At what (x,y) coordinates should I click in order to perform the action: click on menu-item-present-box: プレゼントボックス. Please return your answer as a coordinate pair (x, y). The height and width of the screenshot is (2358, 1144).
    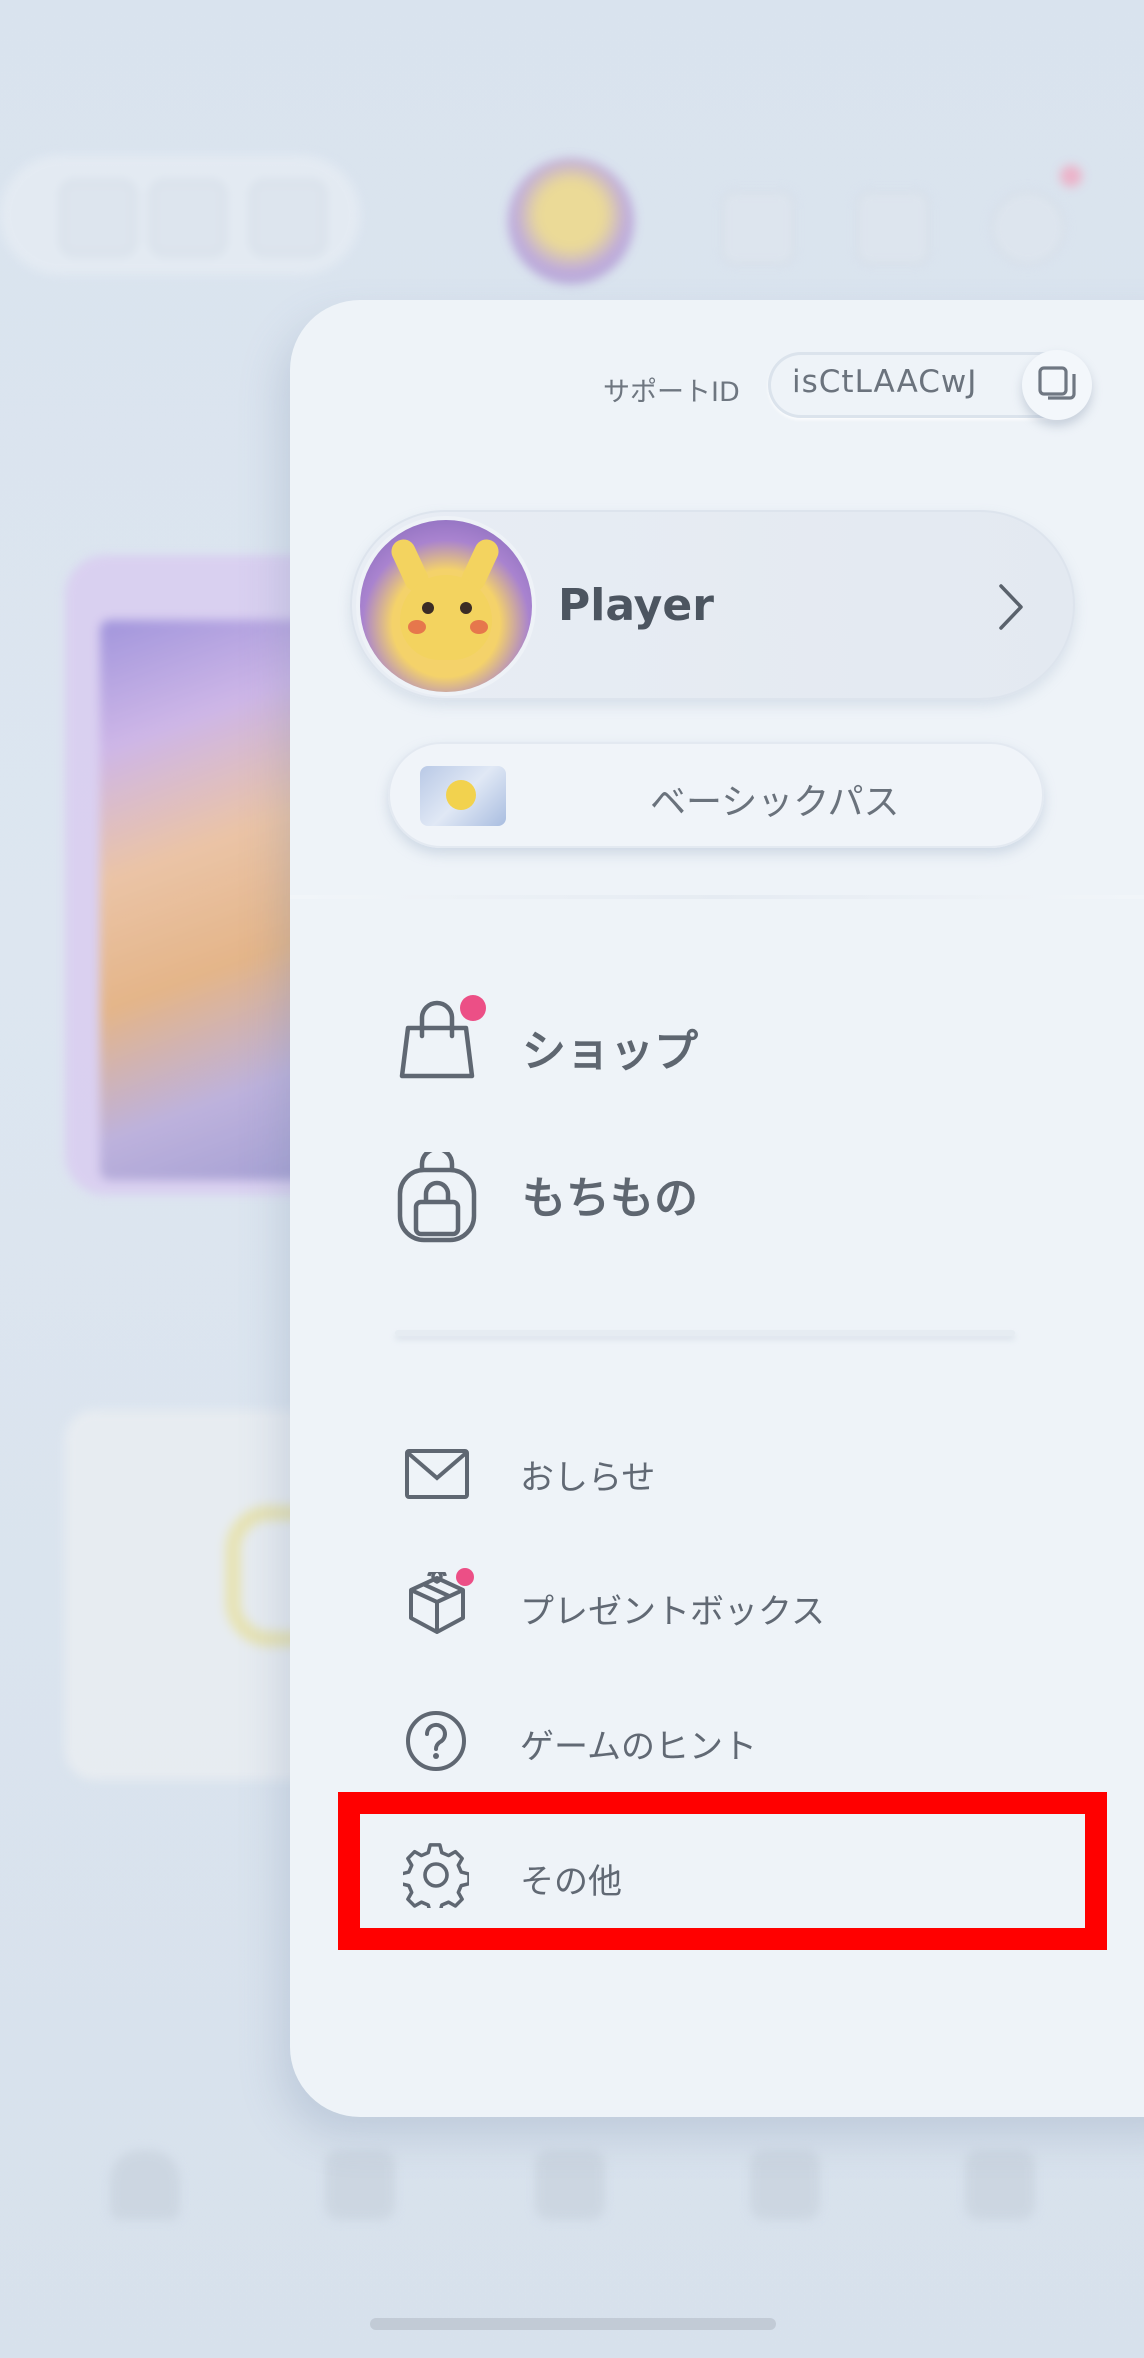
    Looking at the image, I should click on (730, 1605).